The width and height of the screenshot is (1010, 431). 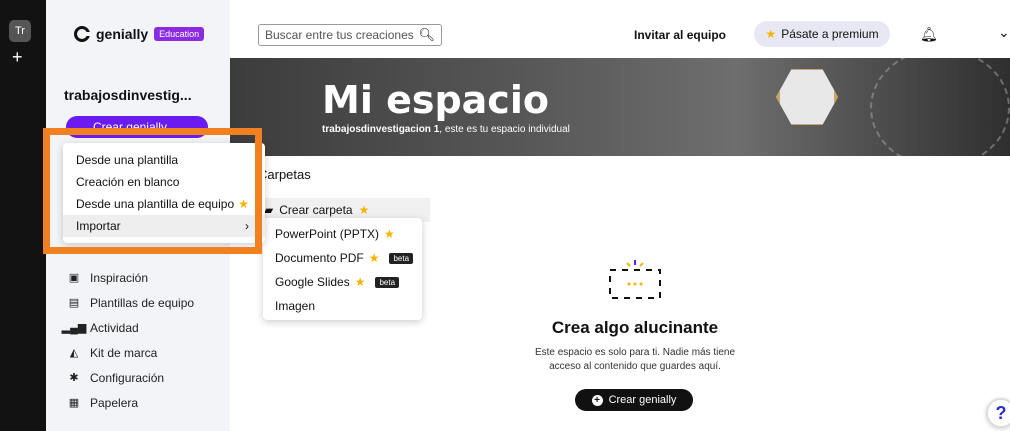 I want to click on menu-item-label: Importar, so click(x=98, y=226).